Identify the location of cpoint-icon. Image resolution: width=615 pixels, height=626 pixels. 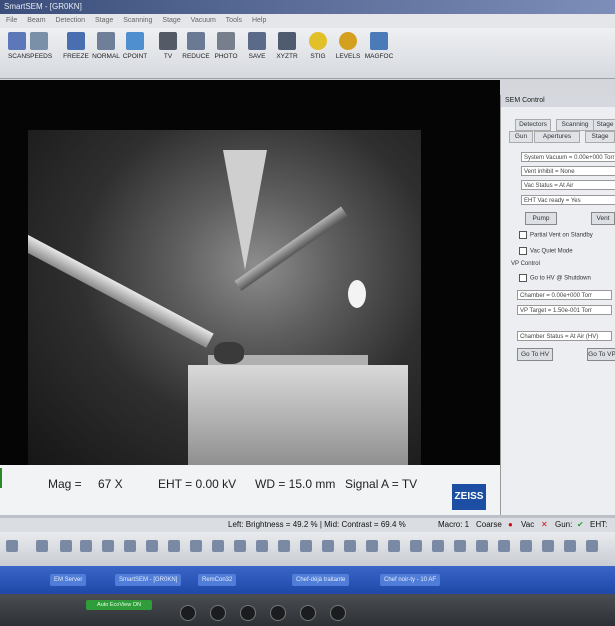
(135, 41).